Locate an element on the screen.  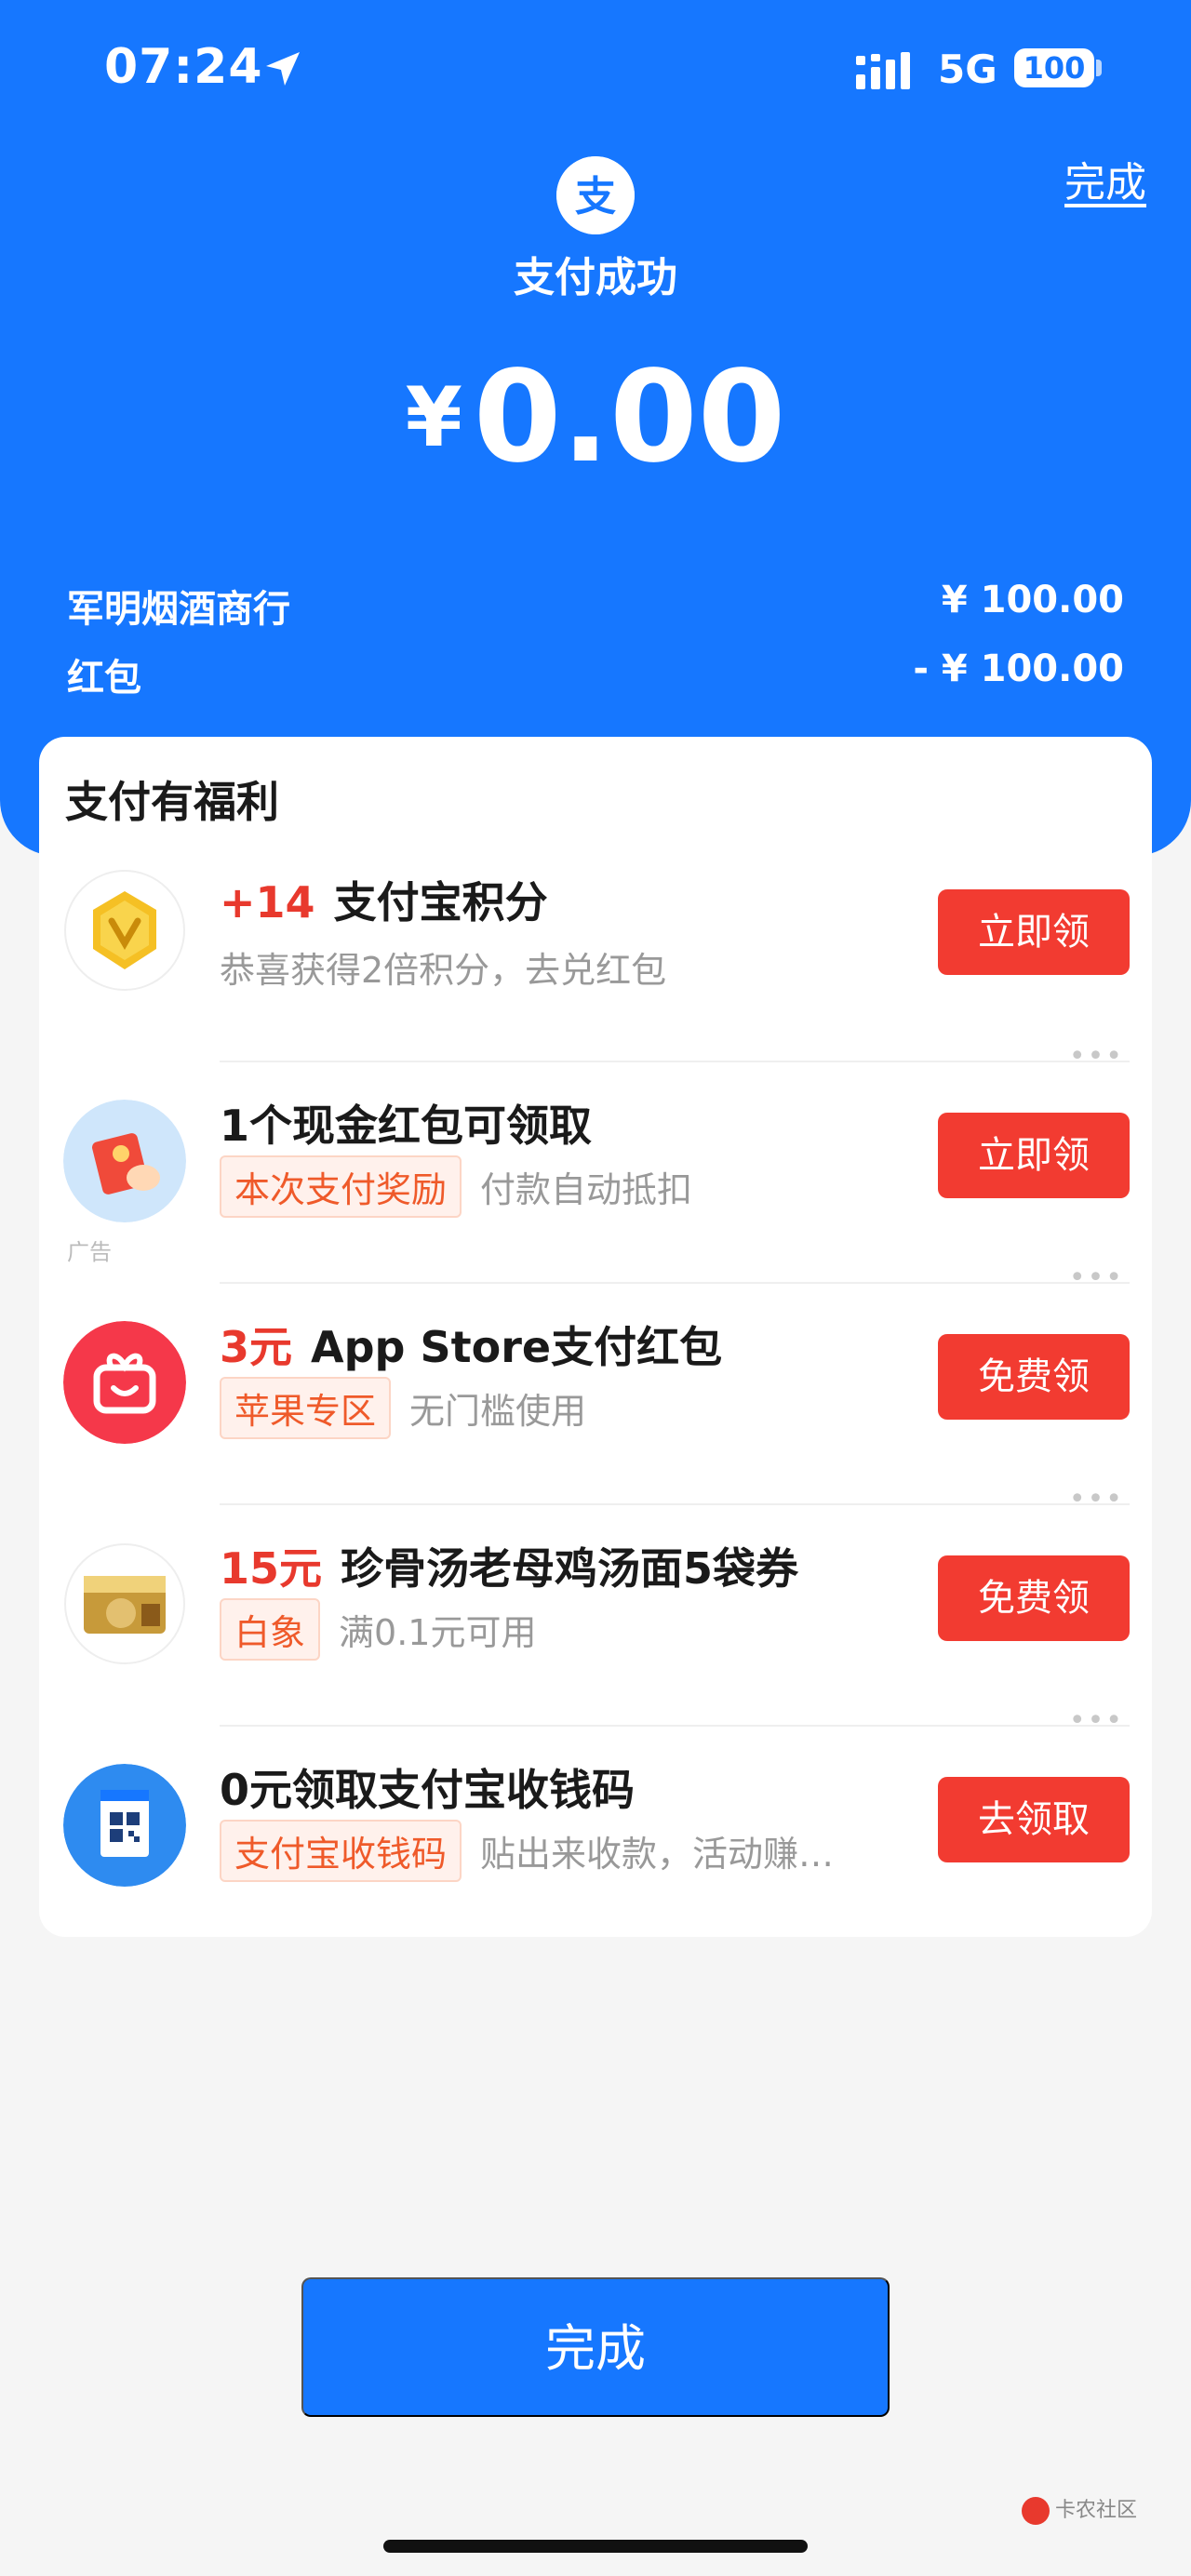
detail-label: 红包 is located at coordinates (104, 678).